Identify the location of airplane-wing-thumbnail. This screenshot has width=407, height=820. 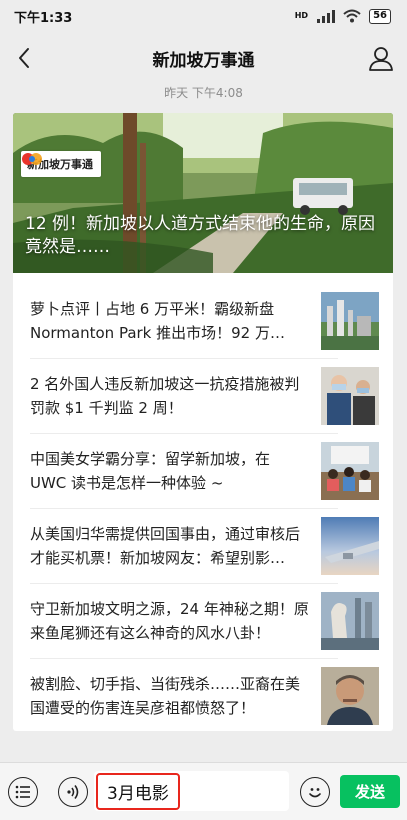
(350, 545).